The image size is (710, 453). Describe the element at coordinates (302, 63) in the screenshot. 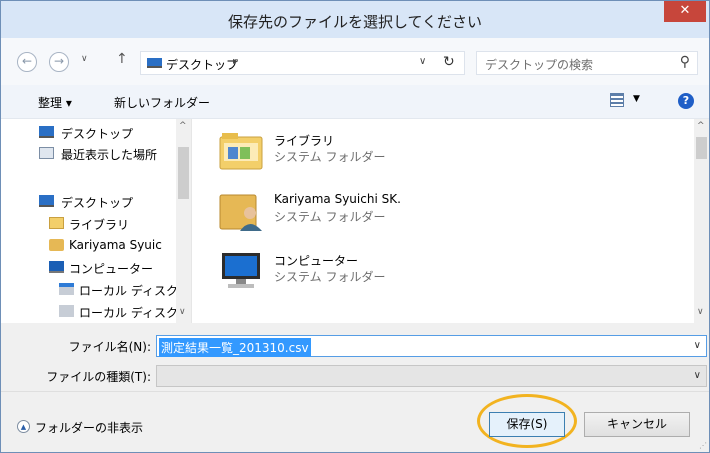

I see `address-bar: デスクトップ ▸ ∨ ↻` at that location.